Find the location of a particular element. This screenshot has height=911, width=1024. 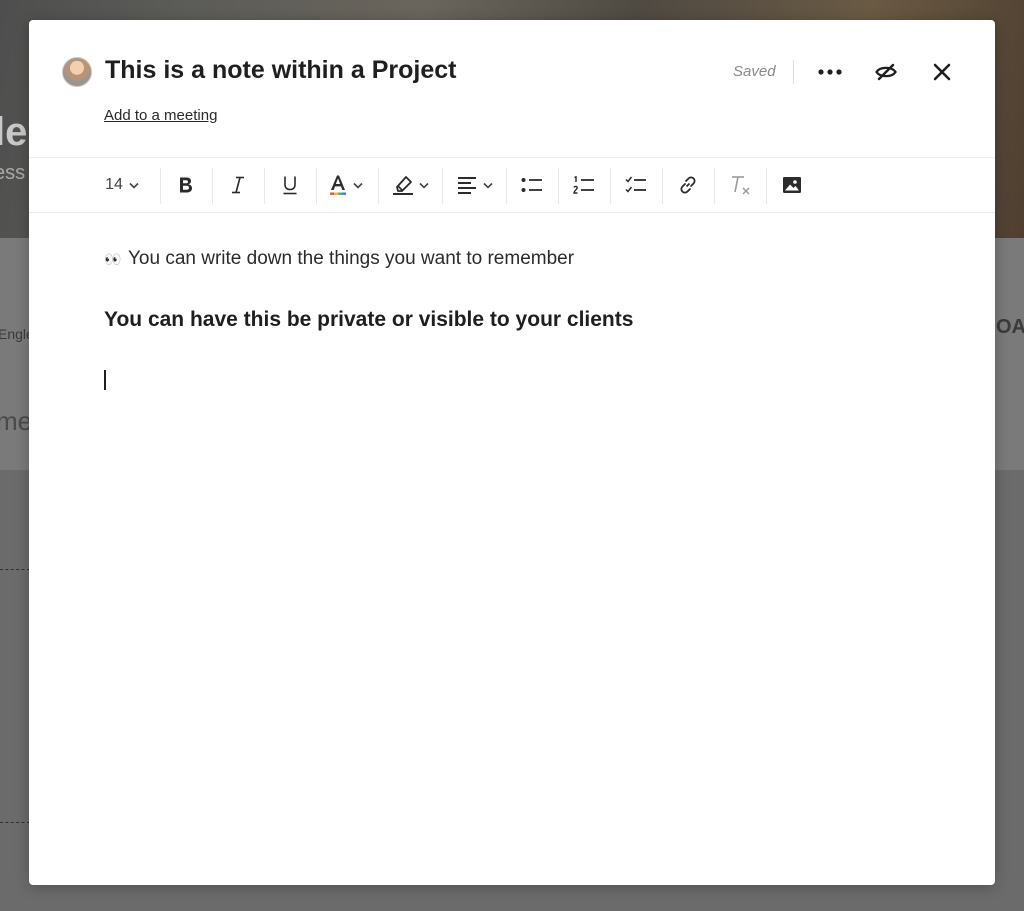

link-button is located at coordinates (688, 185).